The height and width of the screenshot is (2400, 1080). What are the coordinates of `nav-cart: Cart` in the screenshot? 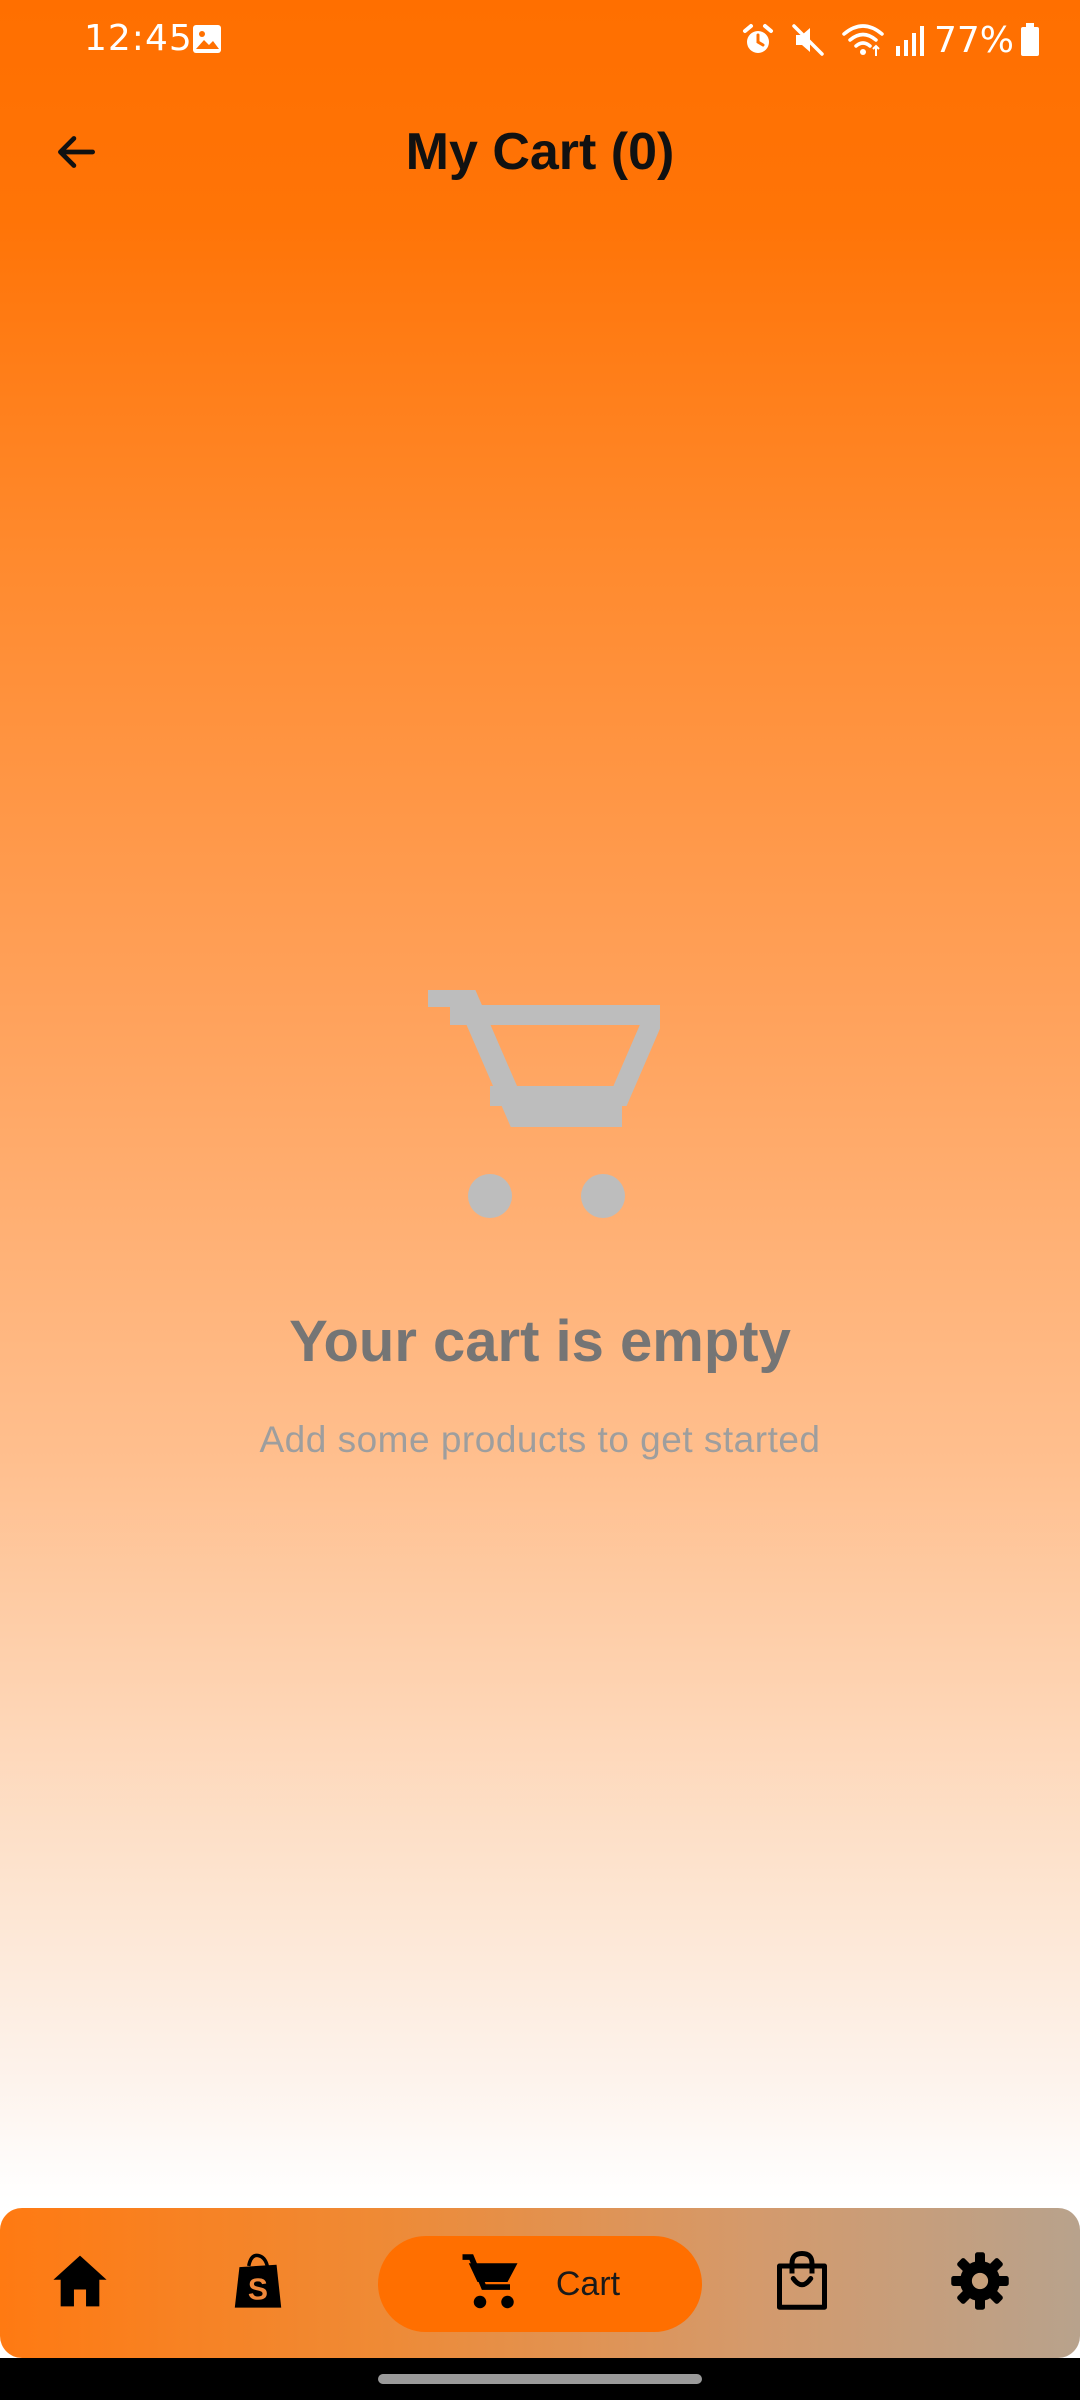 It's located at (540, 2284).